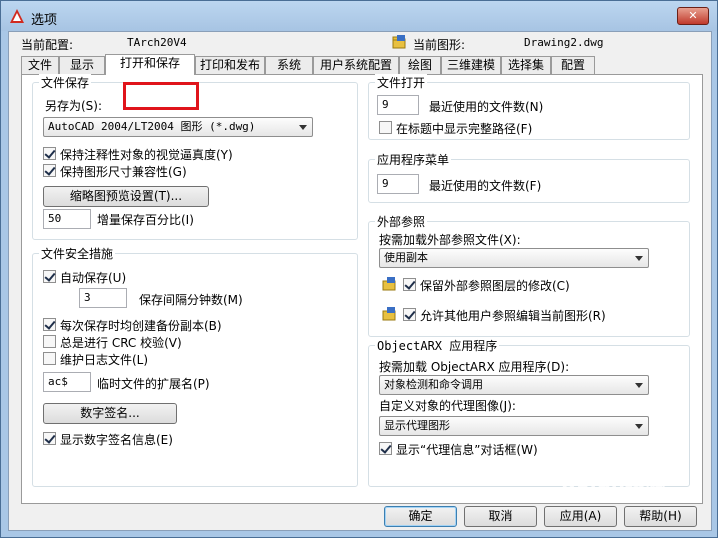 This screenshot has height=538, width=718. I want to click on app-menu-group: 应用程序菜单 9 最近使用的文件数(F), so click(529, 177).